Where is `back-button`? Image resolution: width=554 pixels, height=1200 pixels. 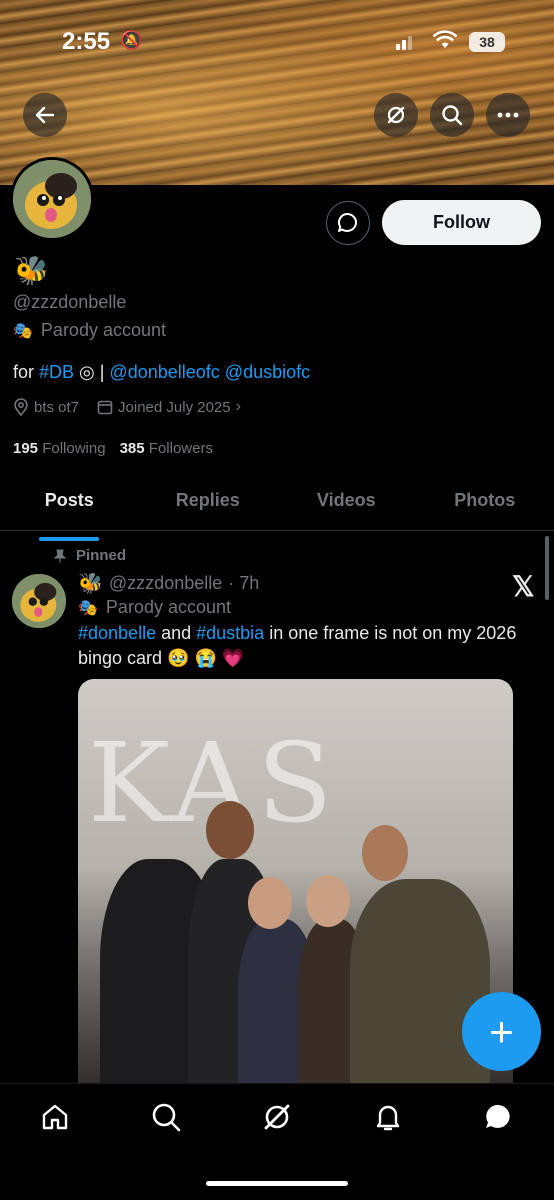 back-button is located at coordinates (45, 115).